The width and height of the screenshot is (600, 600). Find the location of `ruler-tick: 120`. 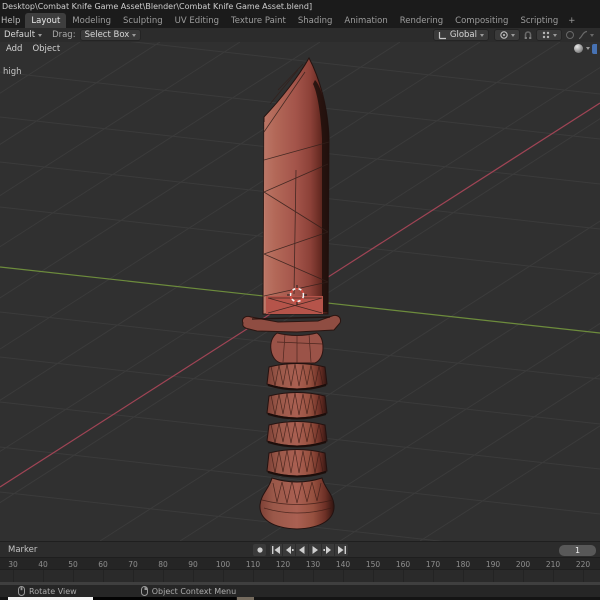

ruler-tick: 120 is located at coordinates (283, 564).